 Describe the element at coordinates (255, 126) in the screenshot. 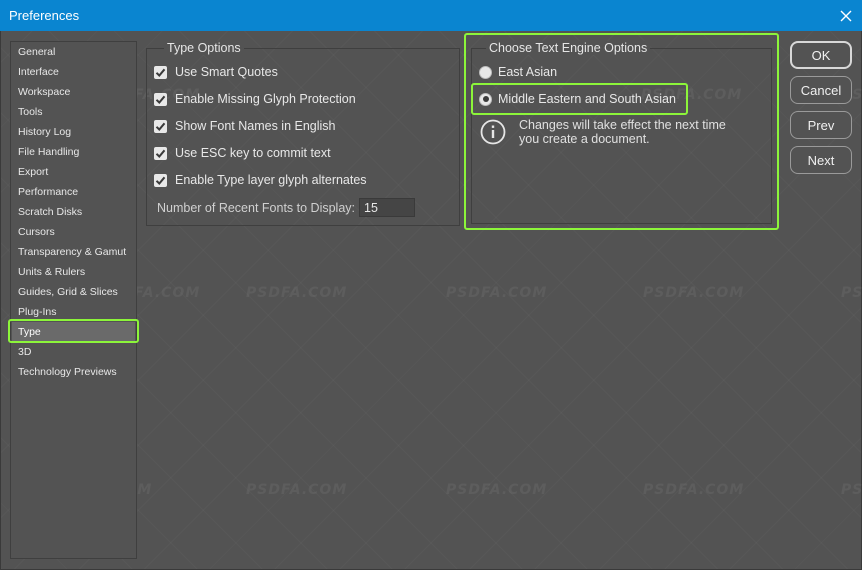

I see `checkbox-label: Show Font Names in English` at that location.